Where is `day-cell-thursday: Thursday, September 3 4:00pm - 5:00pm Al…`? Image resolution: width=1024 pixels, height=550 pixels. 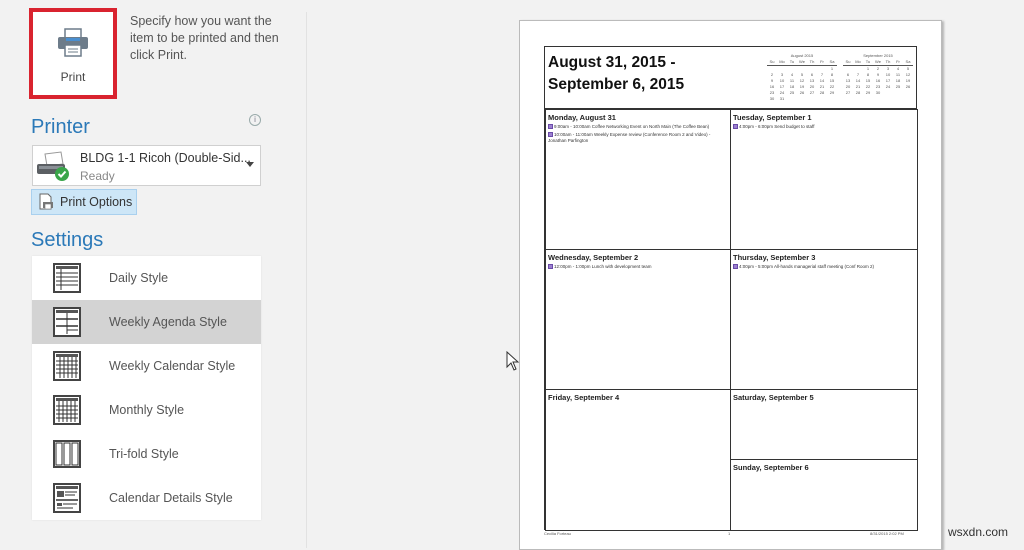 day-cell-thursday: Thursday, September 3 4:00pm - 5:00pm Al… is located at coordinates (824, 319).